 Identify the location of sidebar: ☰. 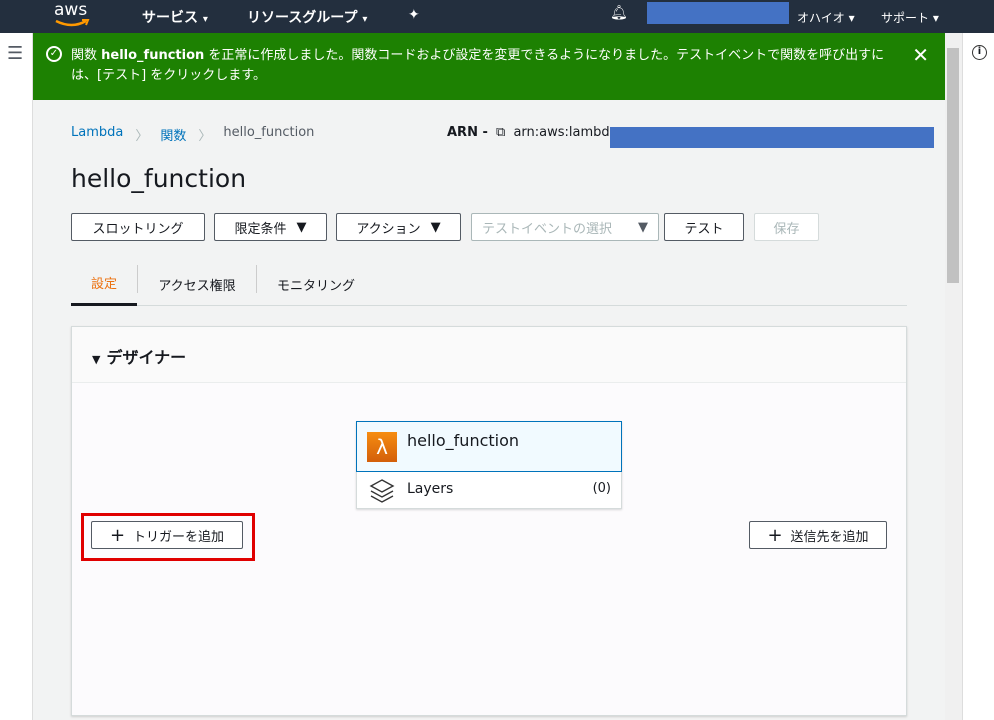
(16, 376).